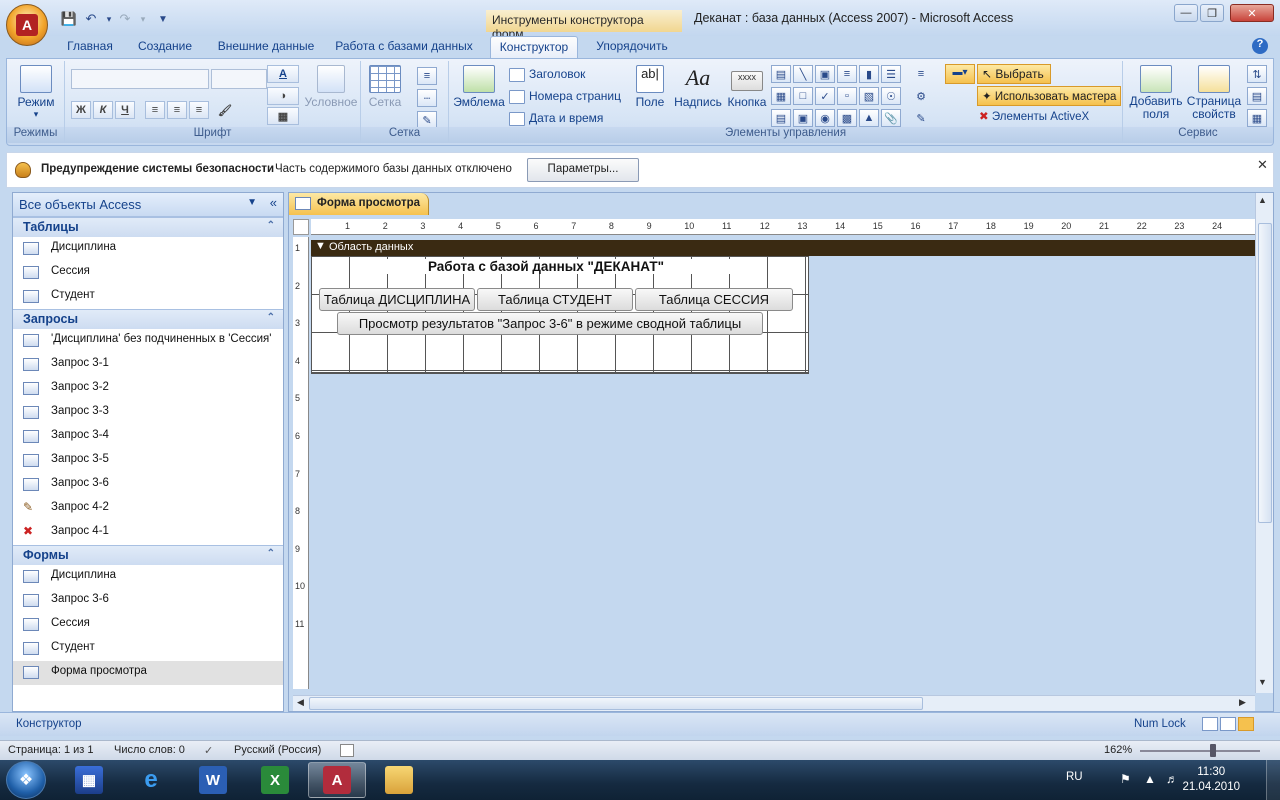  I want to click on form-view-icon, so click(1210, 724).